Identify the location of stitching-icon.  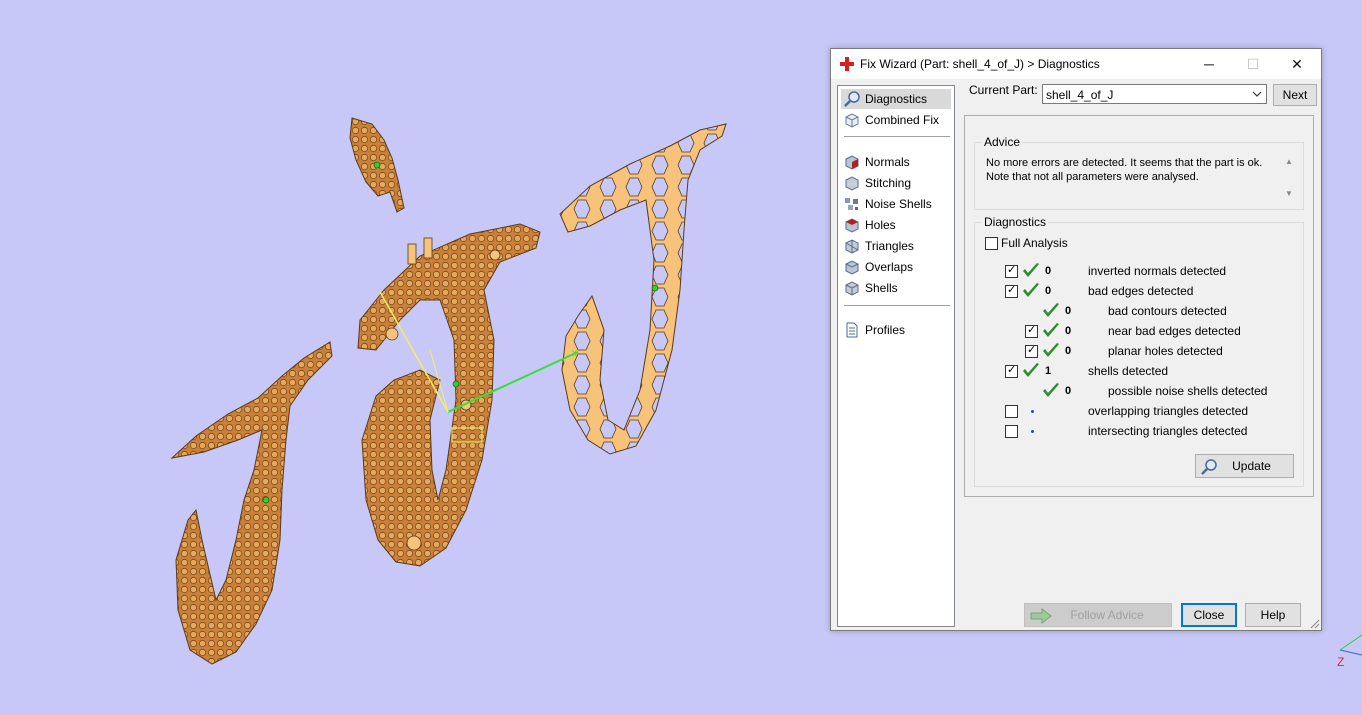
(852, 183).